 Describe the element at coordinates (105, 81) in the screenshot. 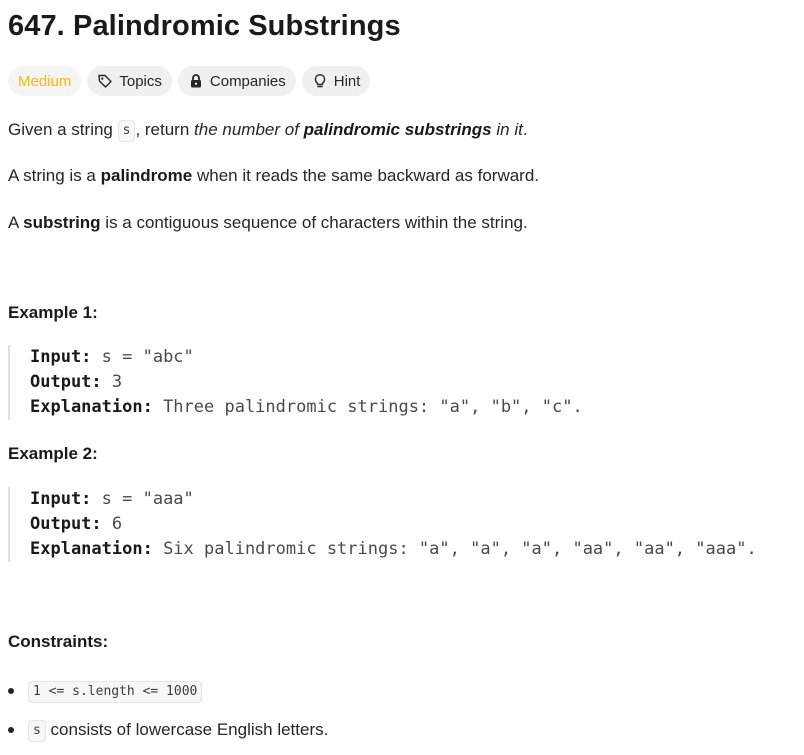

I see `tag-icon` at that location.